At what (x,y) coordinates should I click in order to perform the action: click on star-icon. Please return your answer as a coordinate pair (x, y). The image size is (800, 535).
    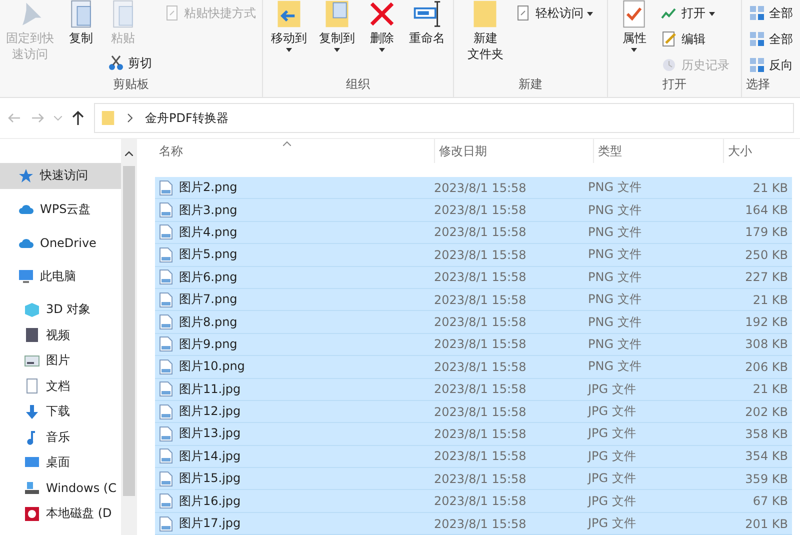
    Looking at the image, I should click on (26, 176).